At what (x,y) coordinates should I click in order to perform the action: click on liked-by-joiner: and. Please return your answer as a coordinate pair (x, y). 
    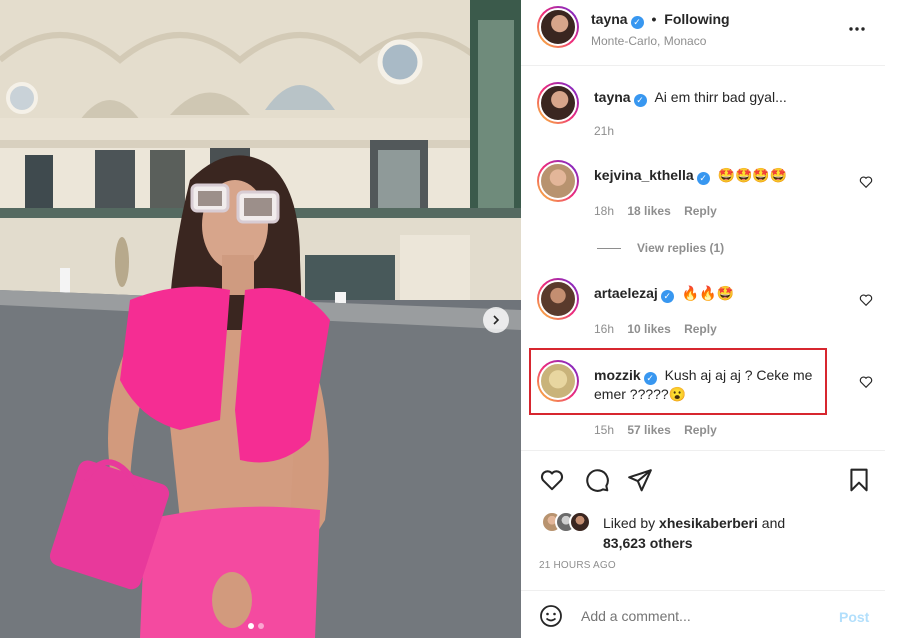
    Looking at the image, I should click on (773, 523).